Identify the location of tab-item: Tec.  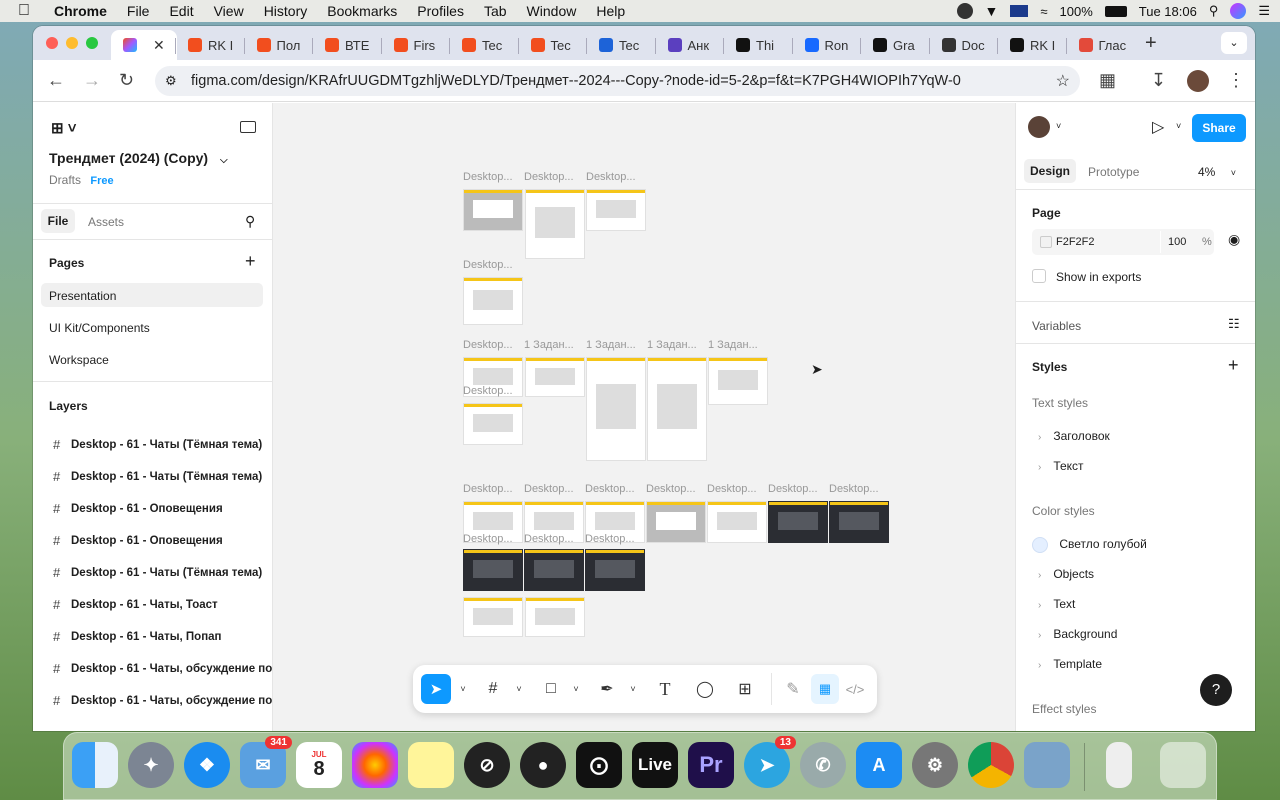
(483, 45).